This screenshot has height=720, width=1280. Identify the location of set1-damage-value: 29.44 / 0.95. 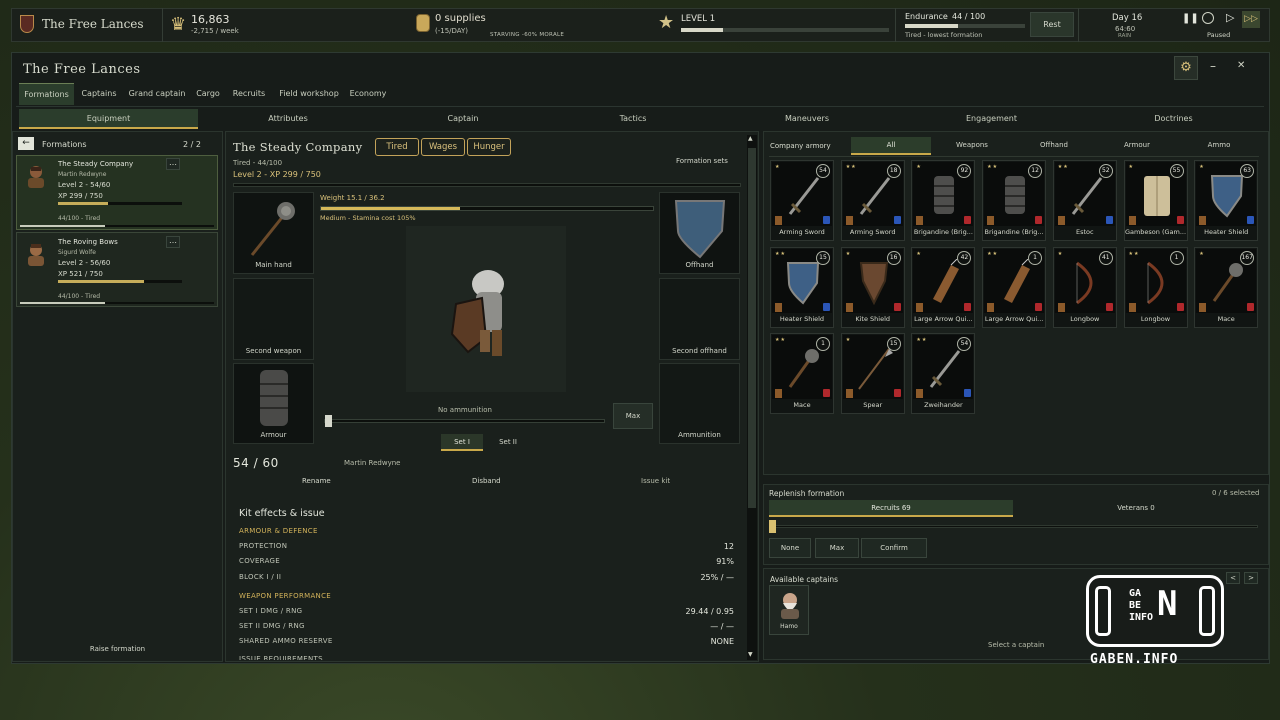
(710, 611).